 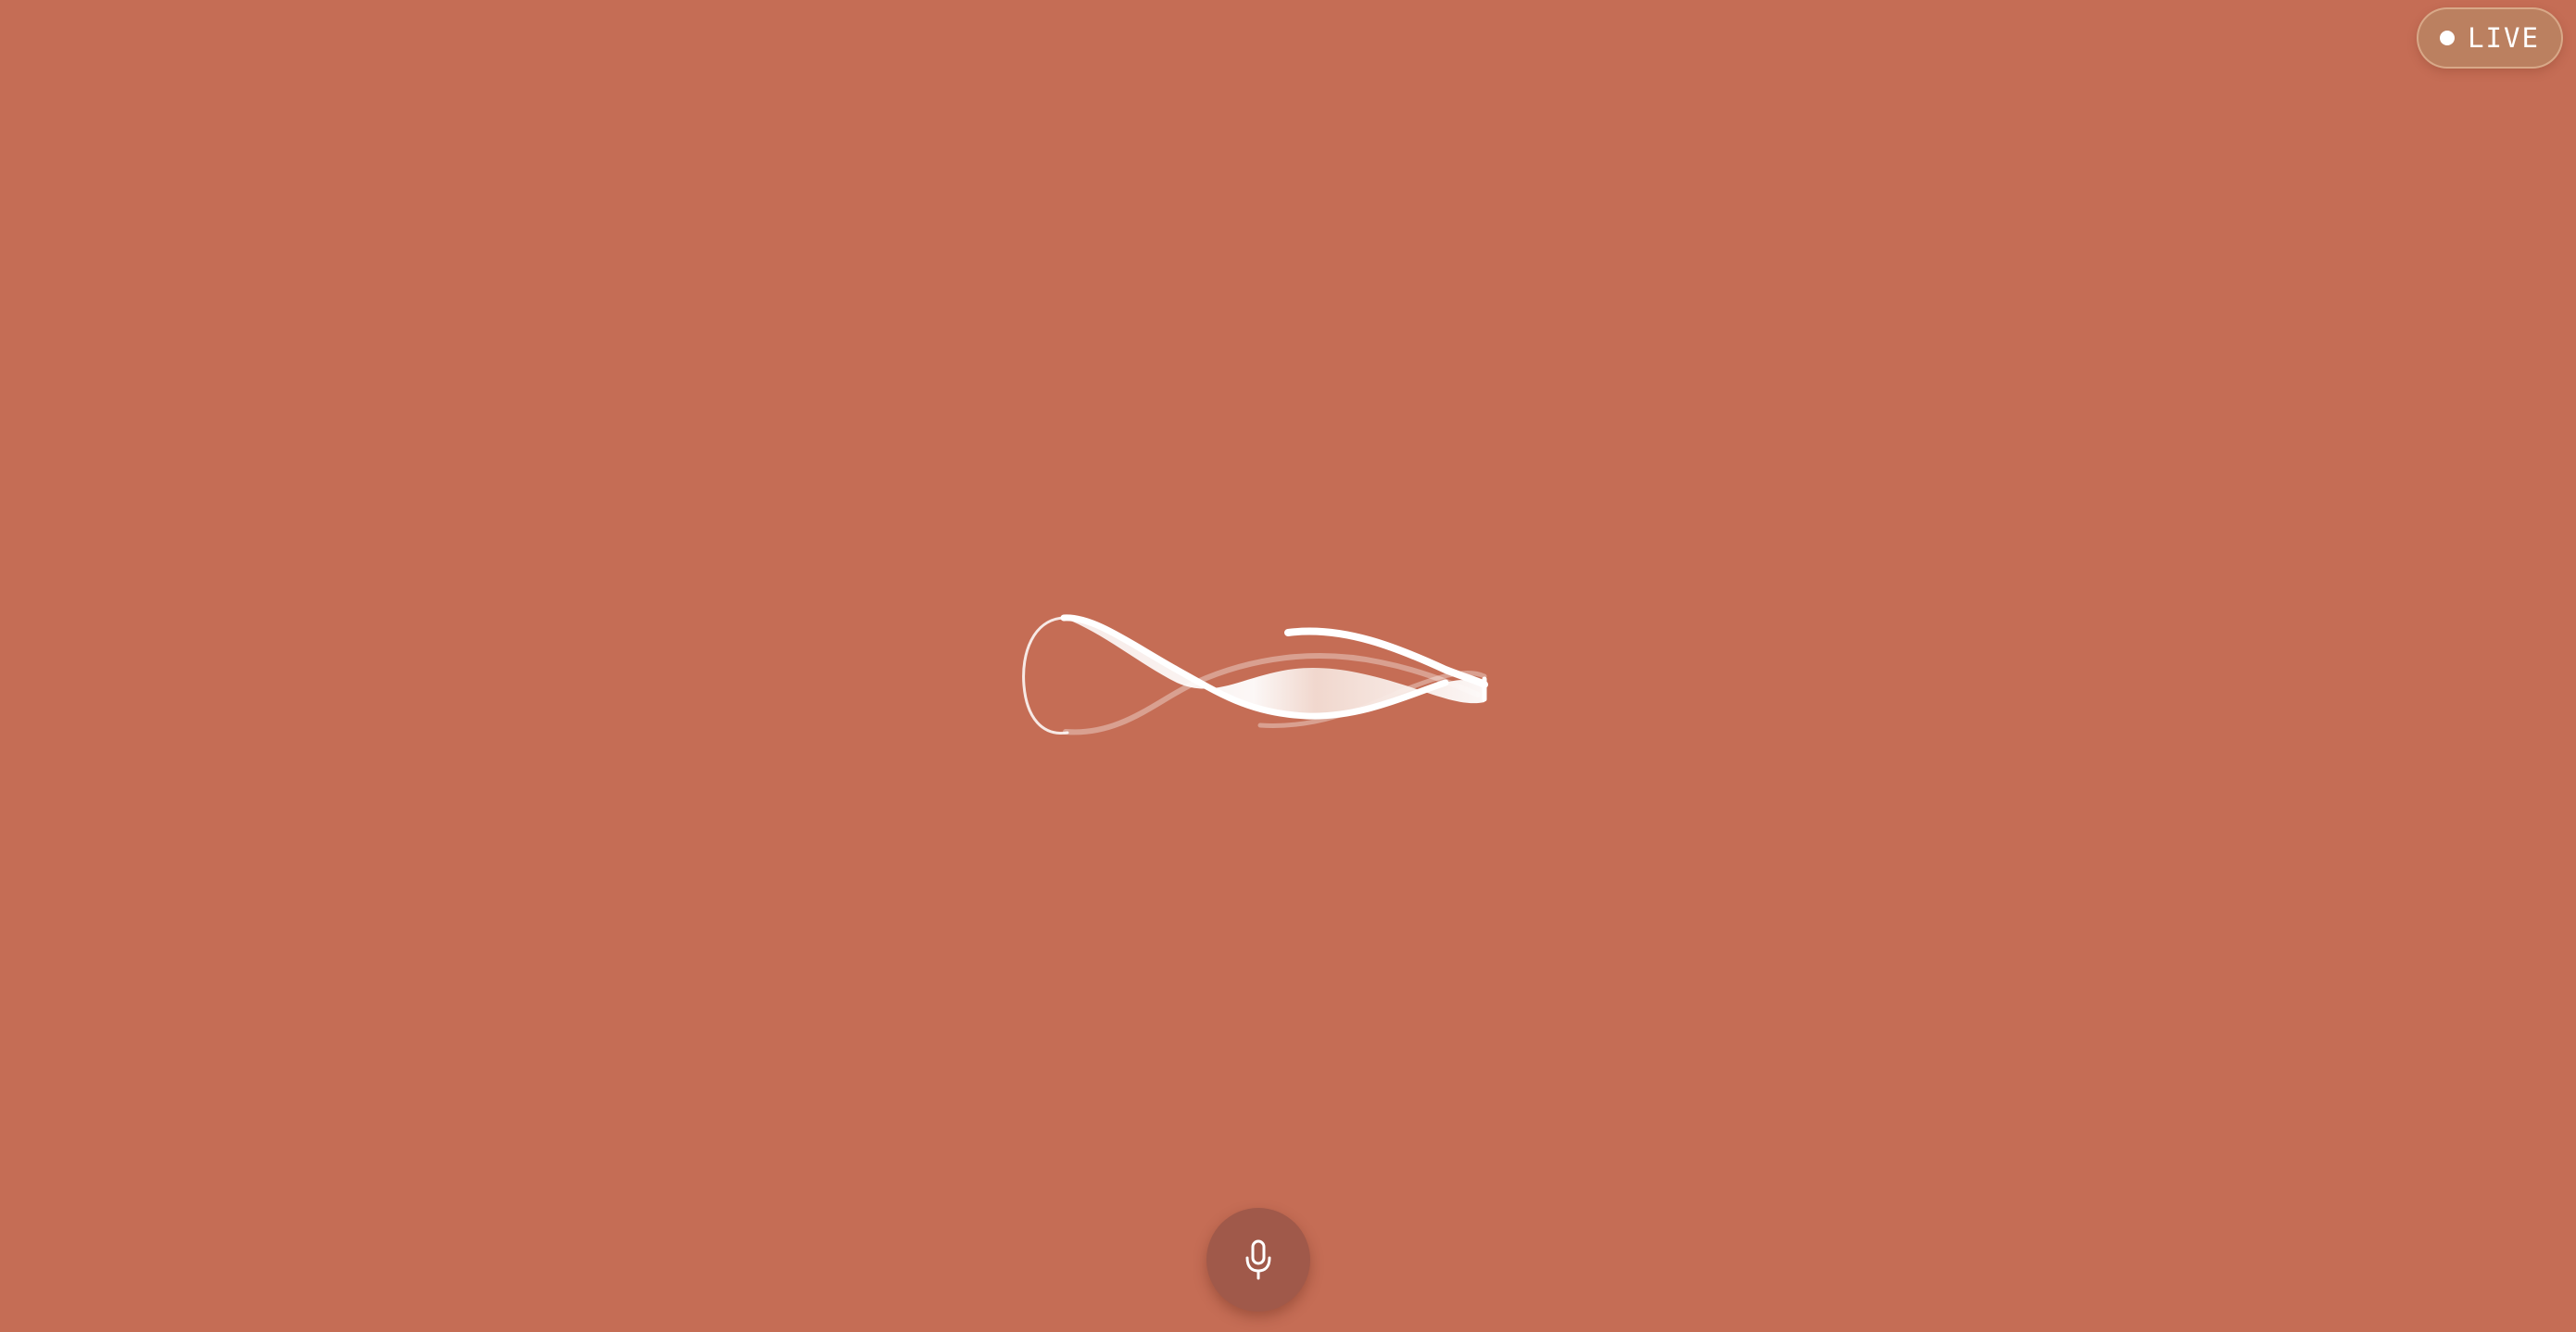 I want to click on live-label: LIVE, so click(x=2504, y=38).